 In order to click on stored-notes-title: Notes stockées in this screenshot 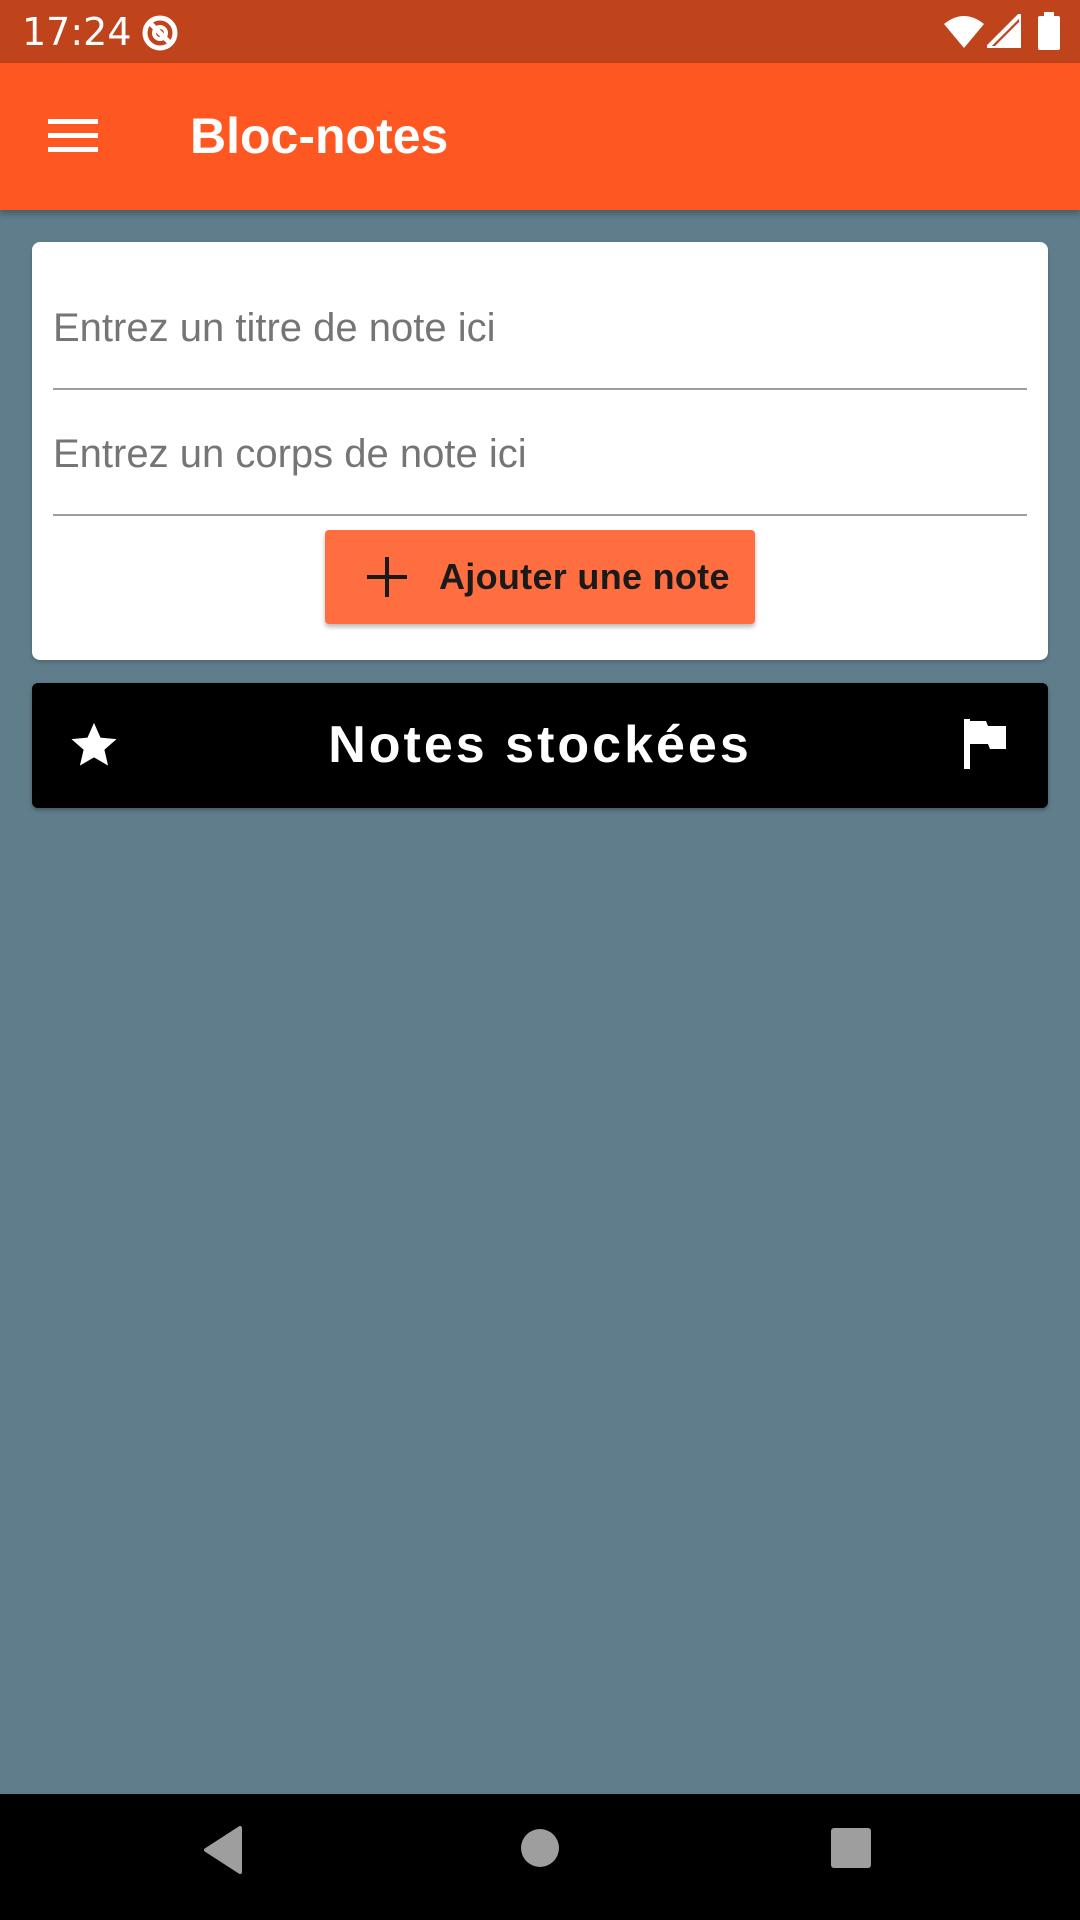, I will do `click(540, 745)`.